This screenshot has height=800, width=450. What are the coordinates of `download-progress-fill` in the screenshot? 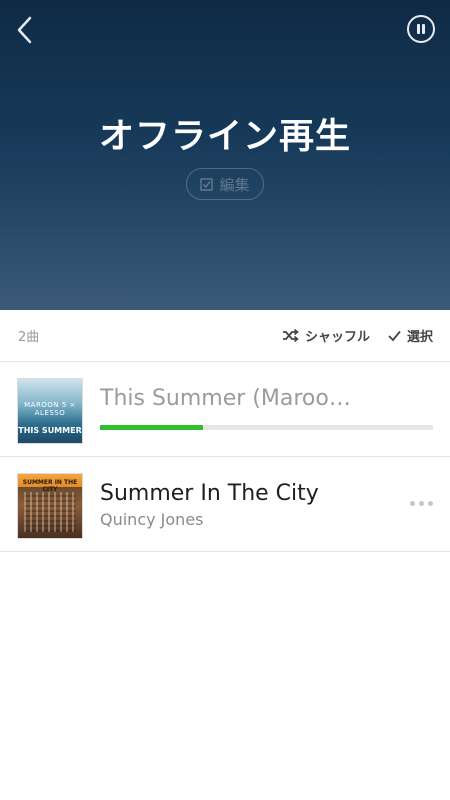 It's located at (152, 427).